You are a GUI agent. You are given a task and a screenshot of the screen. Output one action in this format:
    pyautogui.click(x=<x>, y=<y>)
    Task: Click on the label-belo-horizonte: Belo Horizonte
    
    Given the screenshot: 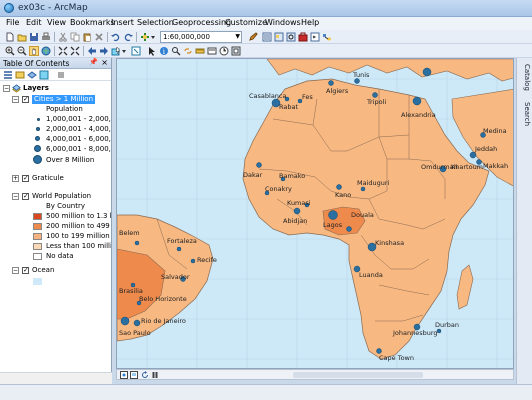 What is the action you would take?
    pyautogui.click(x=163, y=299)
    